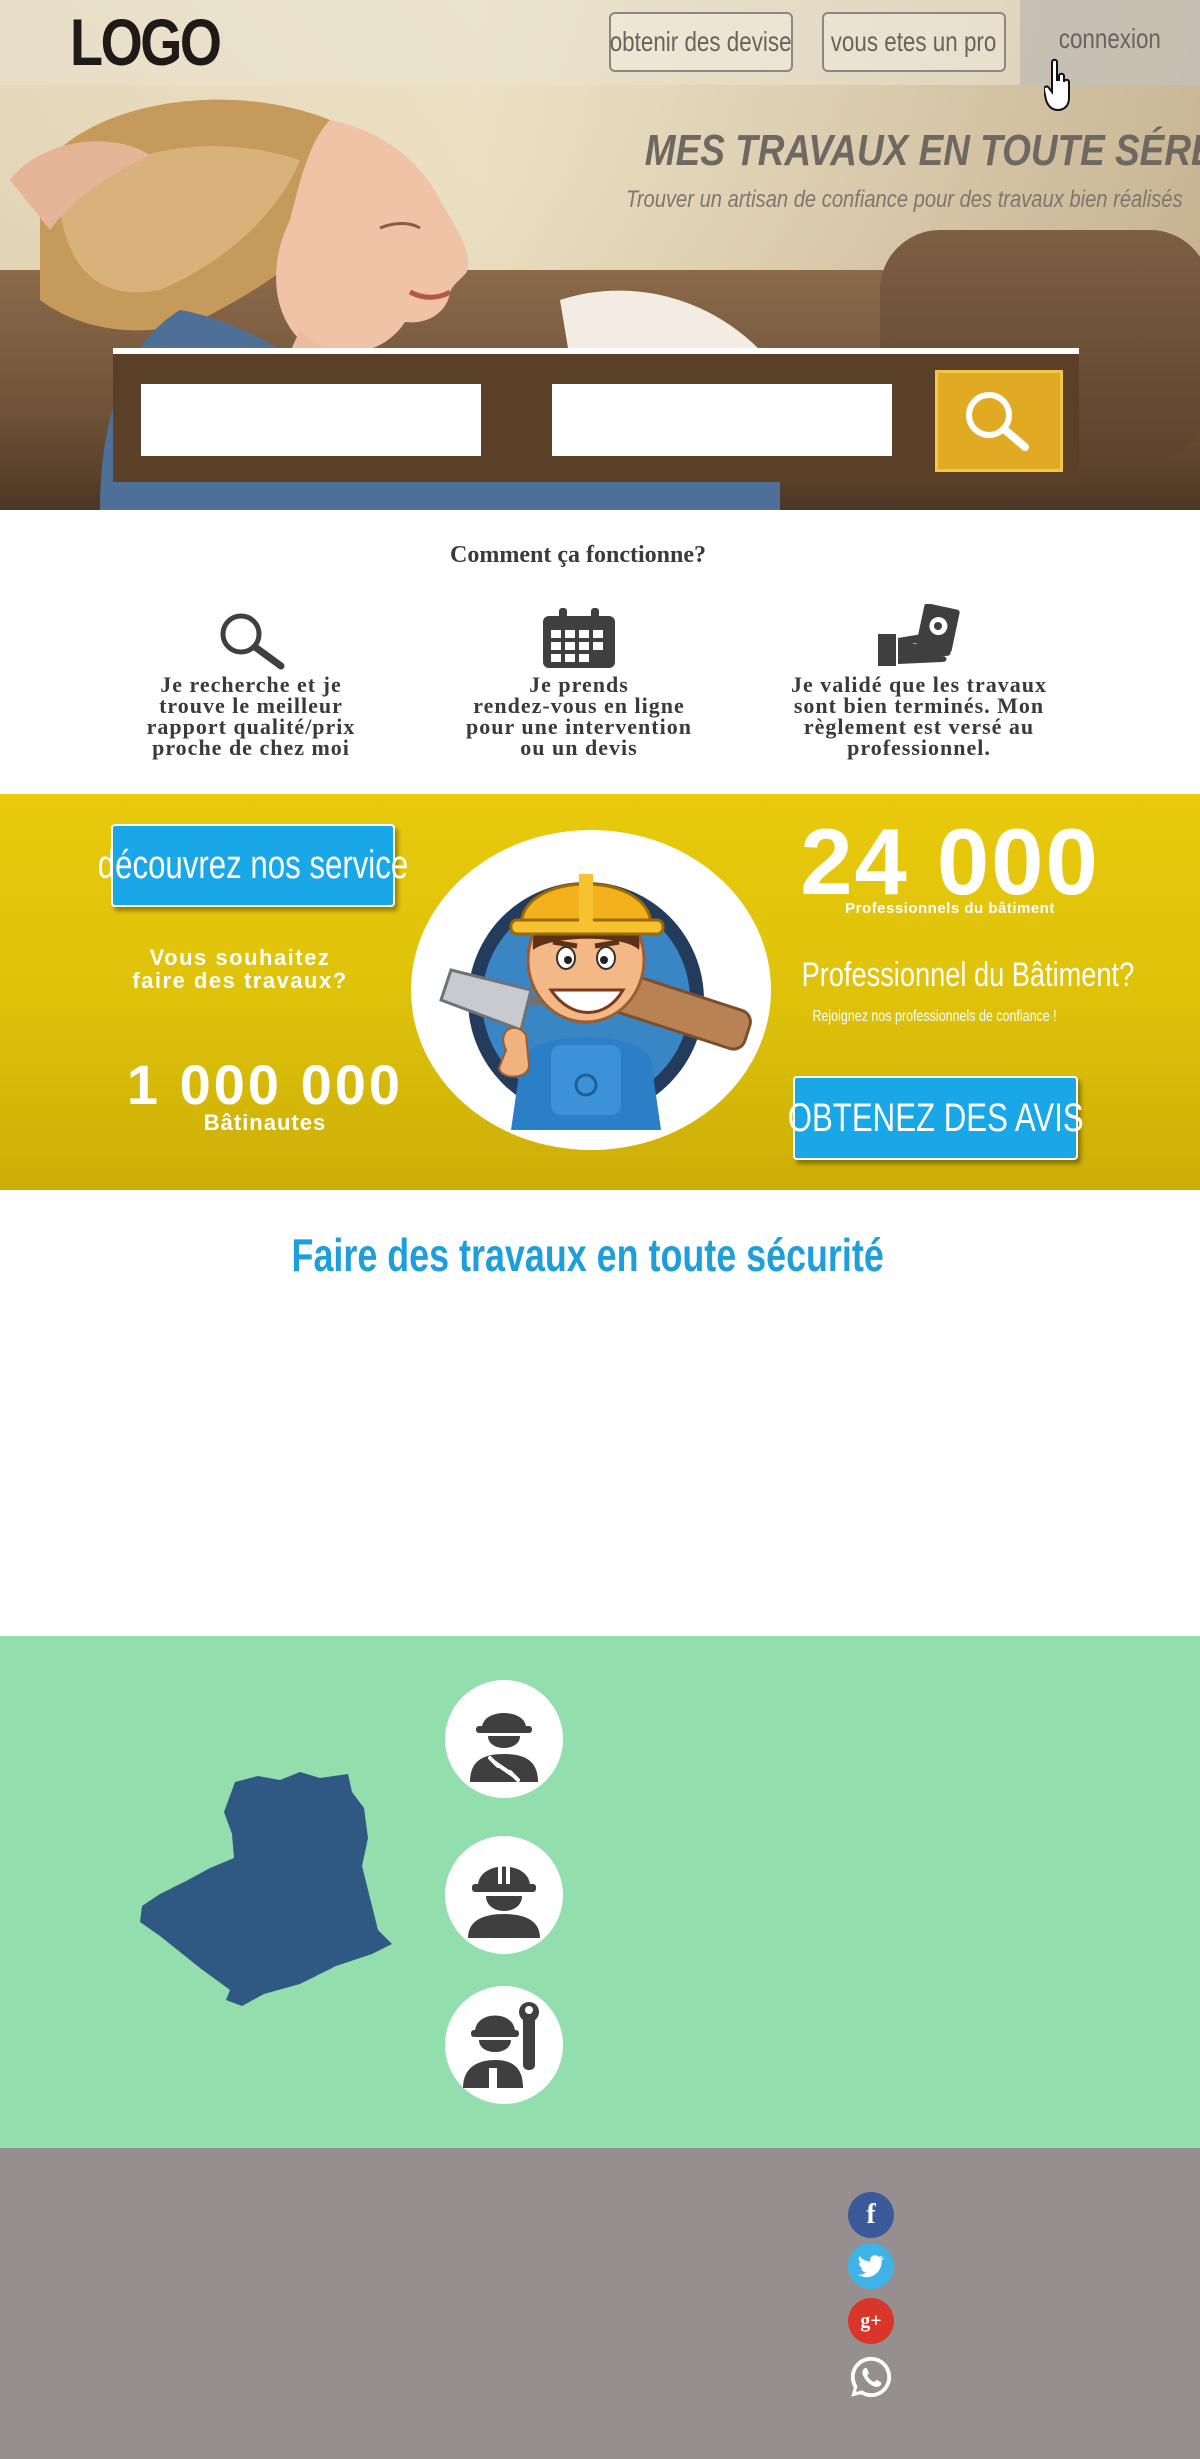 This screenshot has height=2459, width=1200. What do you see at coordinates (595, 1002) in the screenshot?
I see `builder-mascot-illustration` at bounding box center [595, 1002].